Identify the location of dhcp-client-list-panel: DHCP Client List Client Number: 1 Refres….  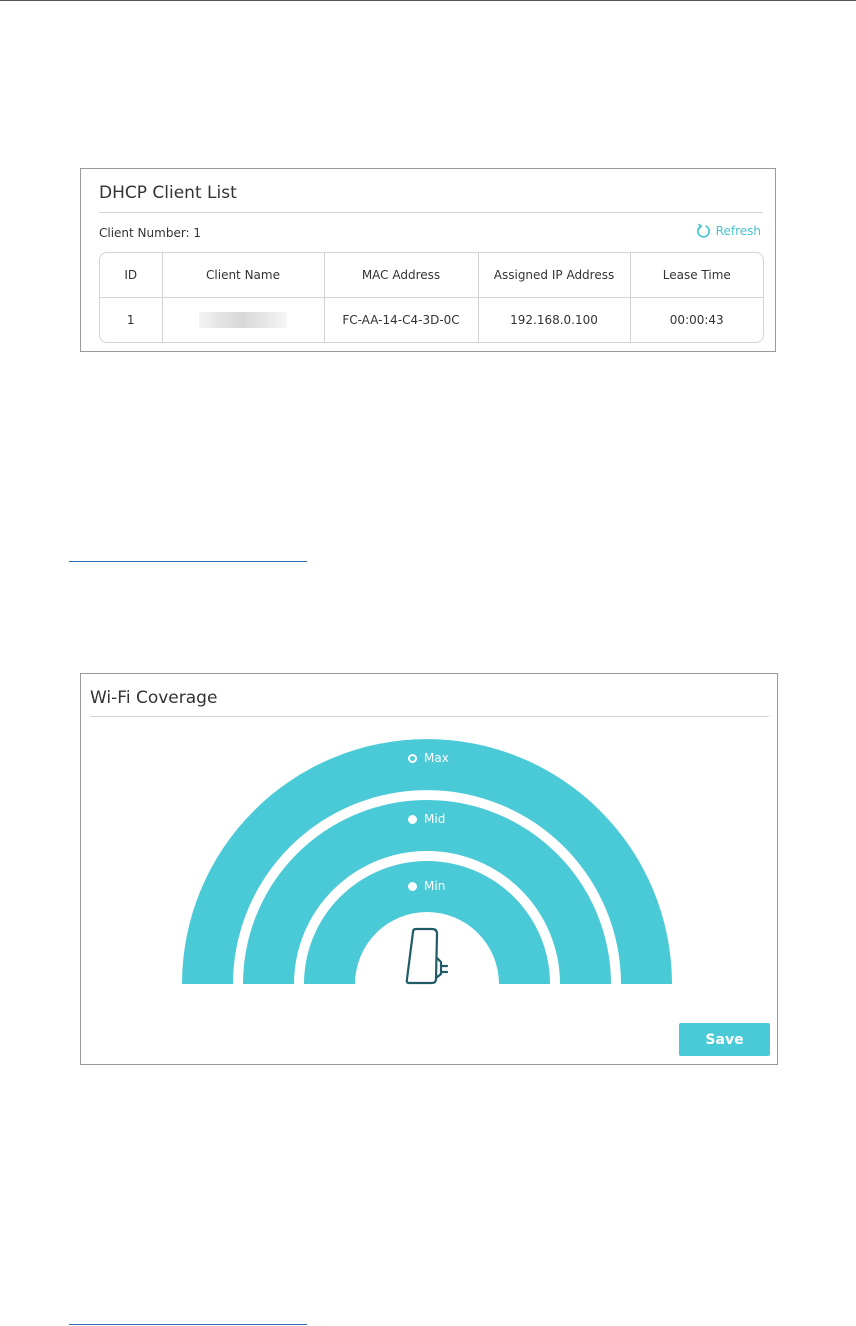
(428, 260).